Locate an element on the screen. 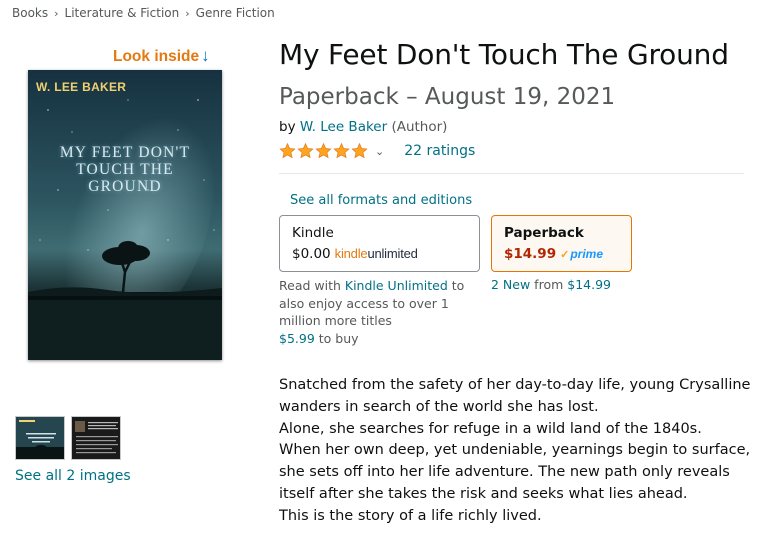 This screenshot has width=767, height=536. thumbnail-back-art is located at coordinates (96, 438).